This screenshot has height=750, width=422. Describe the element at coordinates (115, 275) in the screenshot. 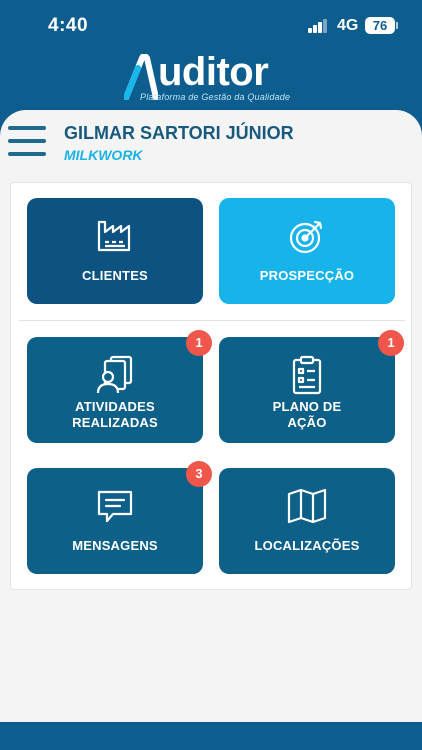

I see `tile-label: CLIENTES` at that location.